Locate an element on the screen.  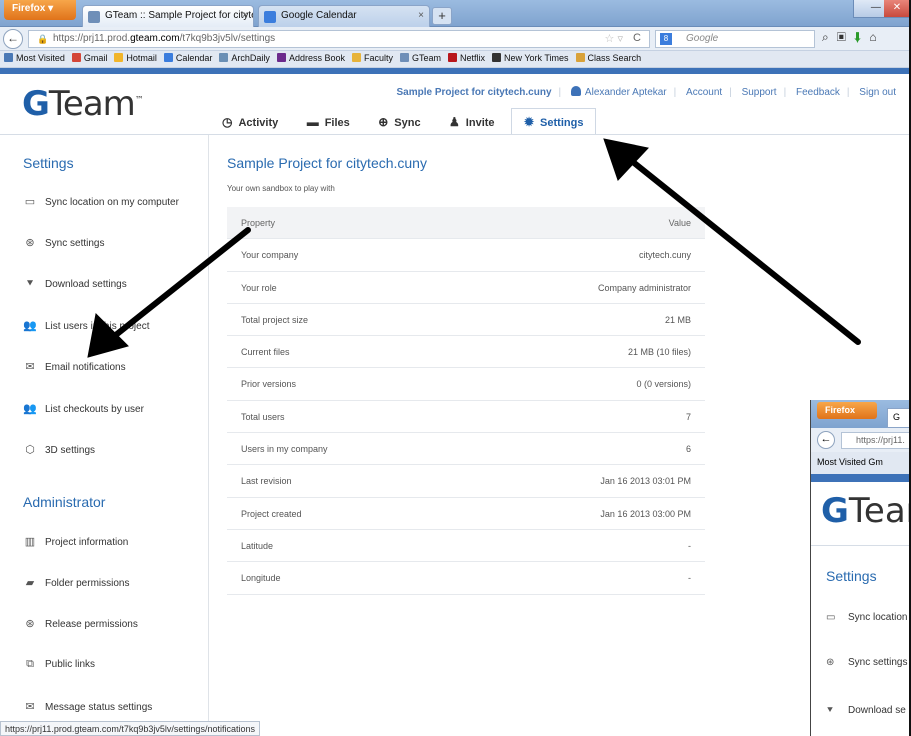
tab-sync: ⊕ Sync is located at coordinates (399, 122).